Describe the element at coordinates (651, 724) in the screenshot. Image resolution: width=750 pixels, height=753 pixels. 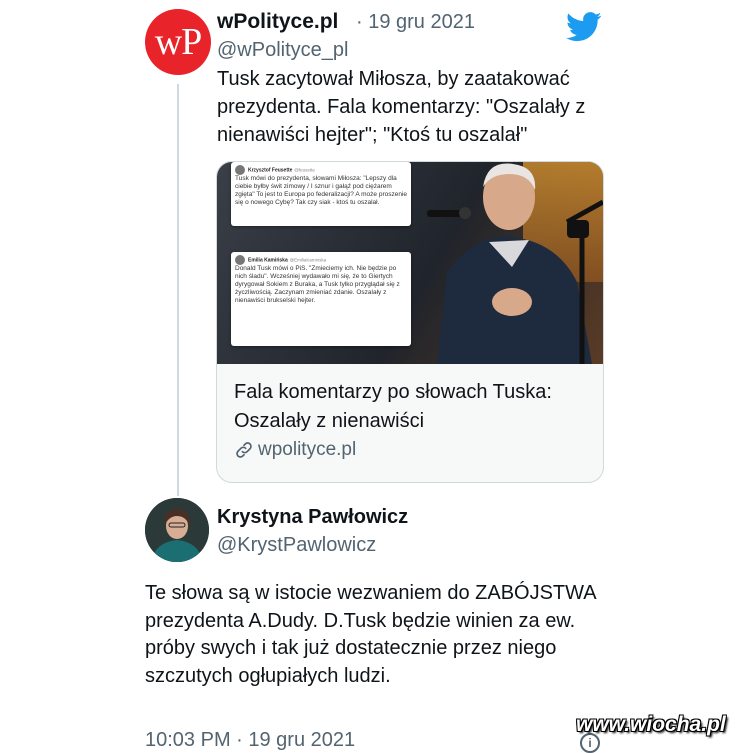
I see `site-watermark: www.wiocha.pl` at that location.